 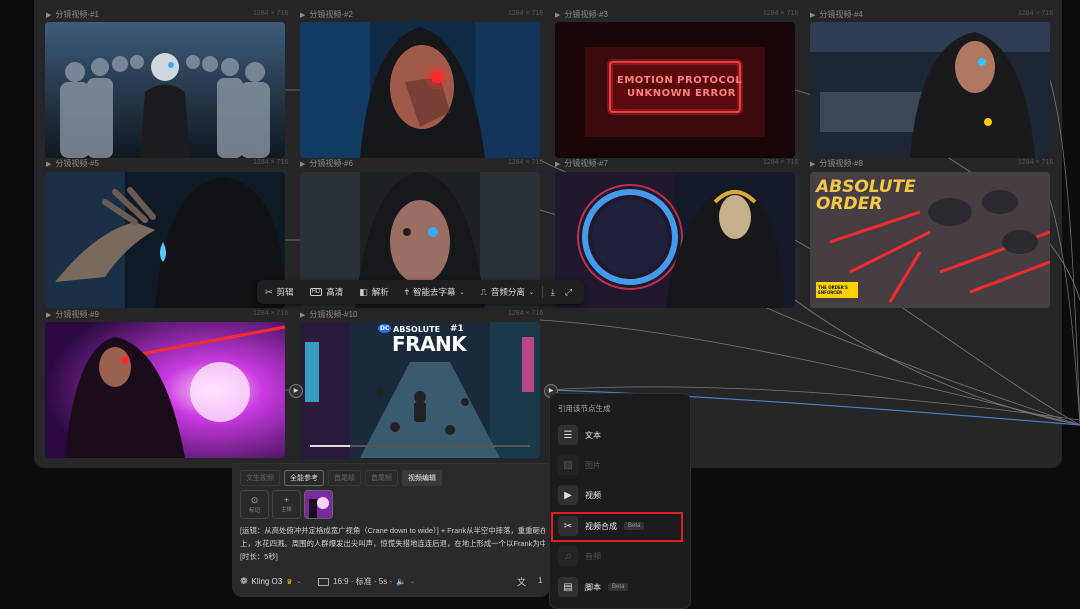 What do you see at coordinates (568, 435) in the screenshot?
I see `text-lines-icon: ☰` at bounding box center [568, 435].